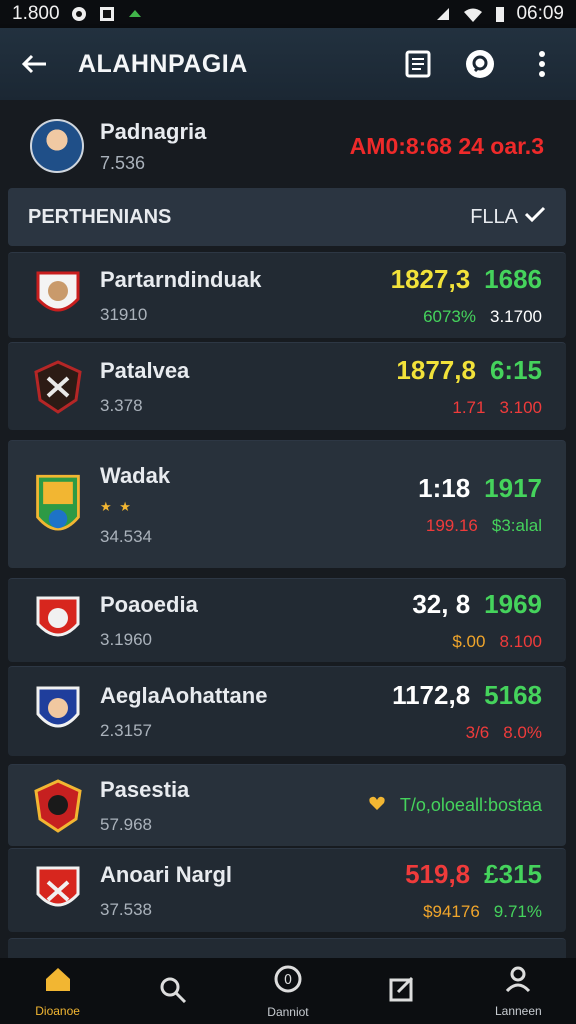  I want to click on team-sub-values: $94176 9.71%, so click(473, 912).